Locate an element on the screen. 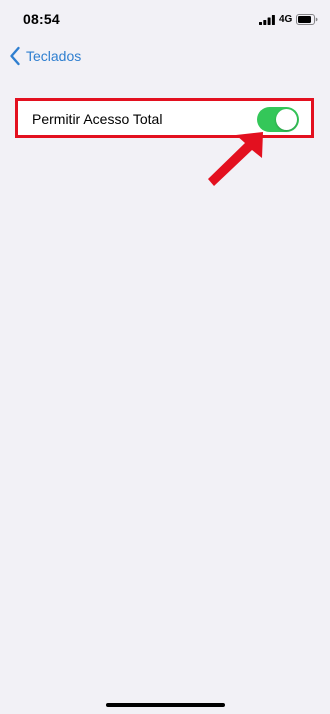 The height and width of the screenshot is (714, 330). chevron-left-icon is located at coordinates (15, 56).